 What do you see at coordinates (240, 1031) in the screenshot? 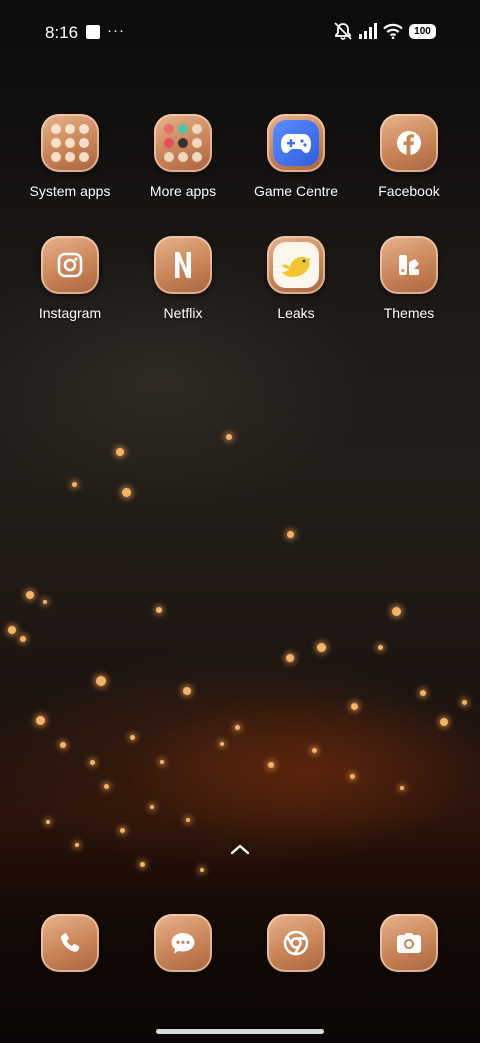
I see `gesture-nav-handle` at bounding box center [240, 1031].